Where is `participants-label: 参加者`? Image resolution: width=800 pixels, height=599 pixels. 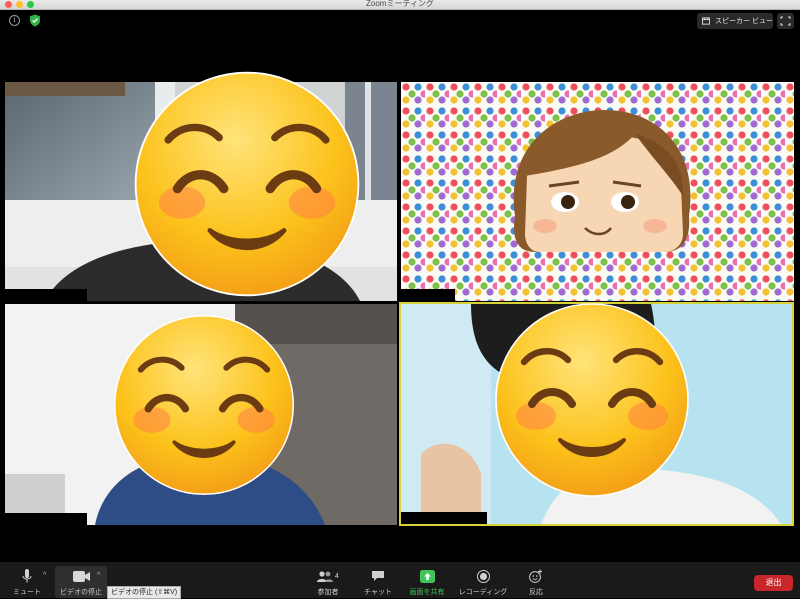
participants-label: 参加者 is located at coordinates (328, 592).